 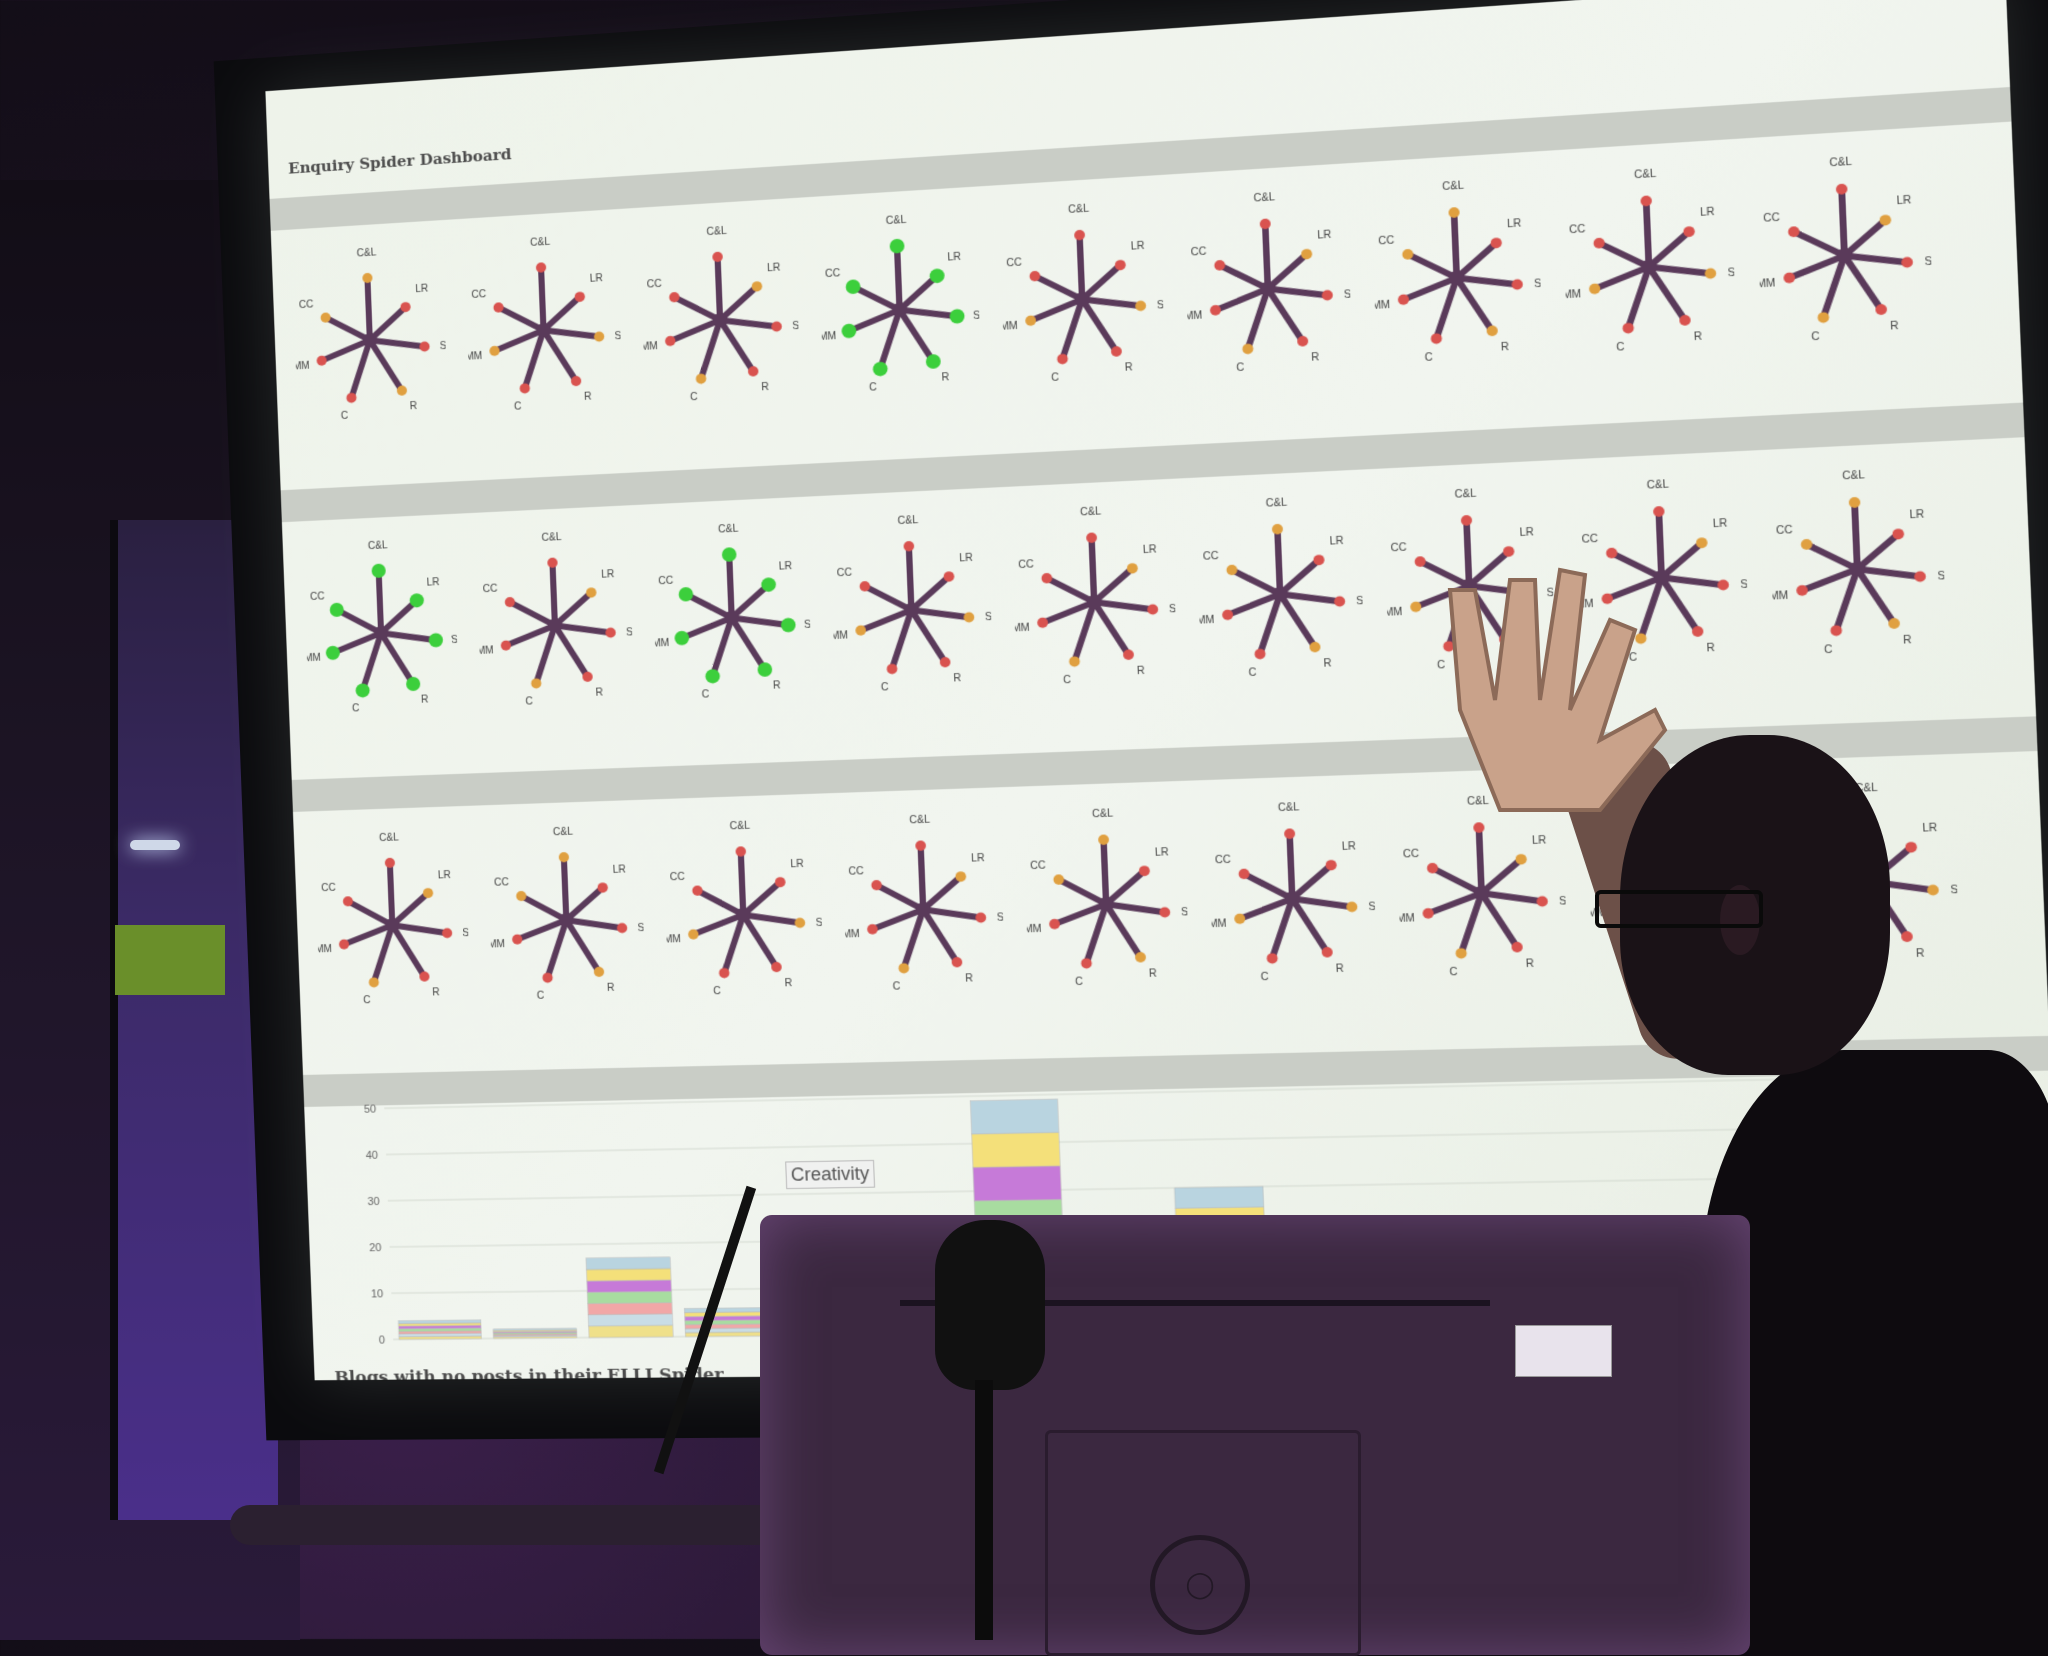 What do you see at coordinates (510, 1525) in the screenshot?
I see `table-edge` at bounding box center [510, 1525].